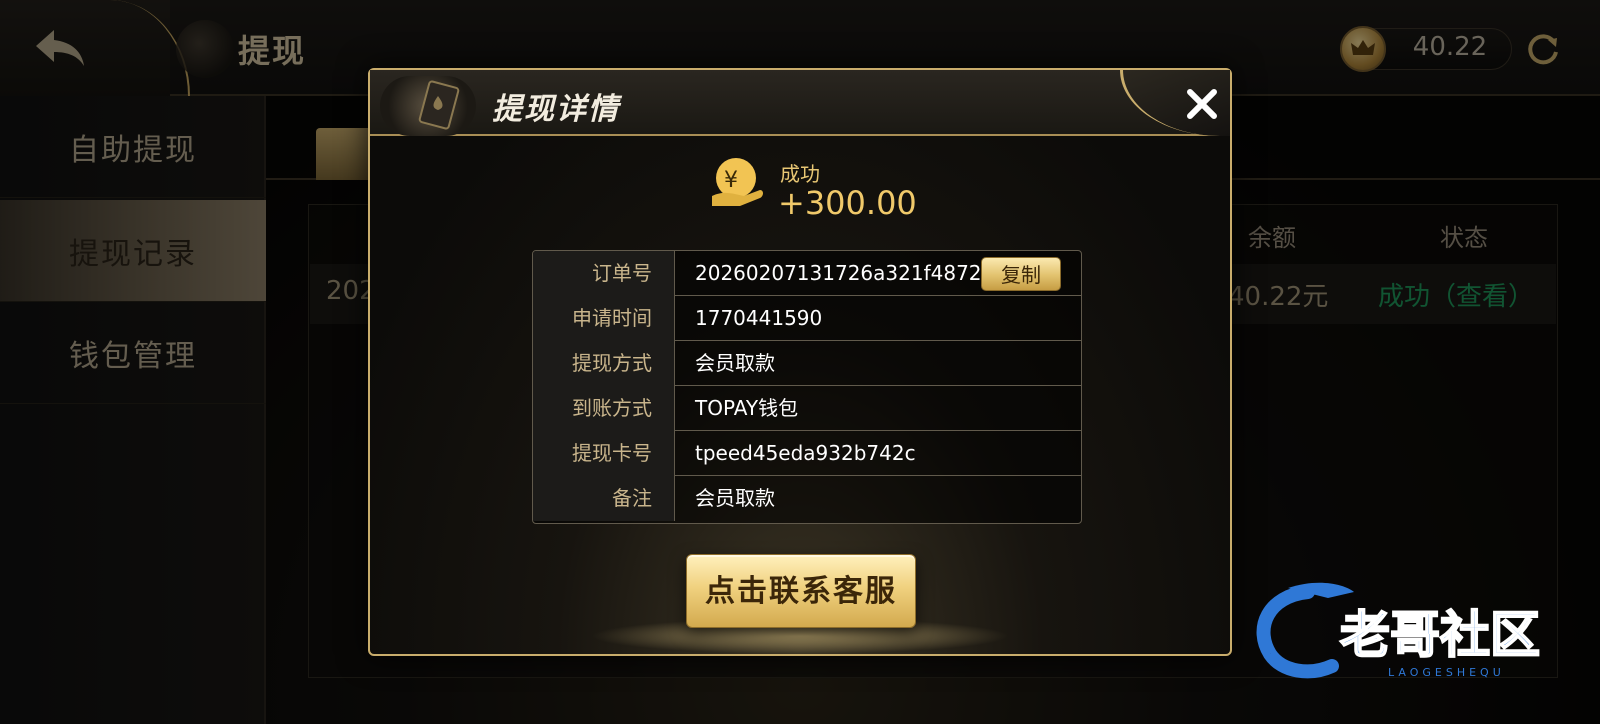 This screenshot has width=1600, height=724. Describe the element at coordinates (800, 174) in the screenshot. I see `withdraw-status: 成功` at that location.